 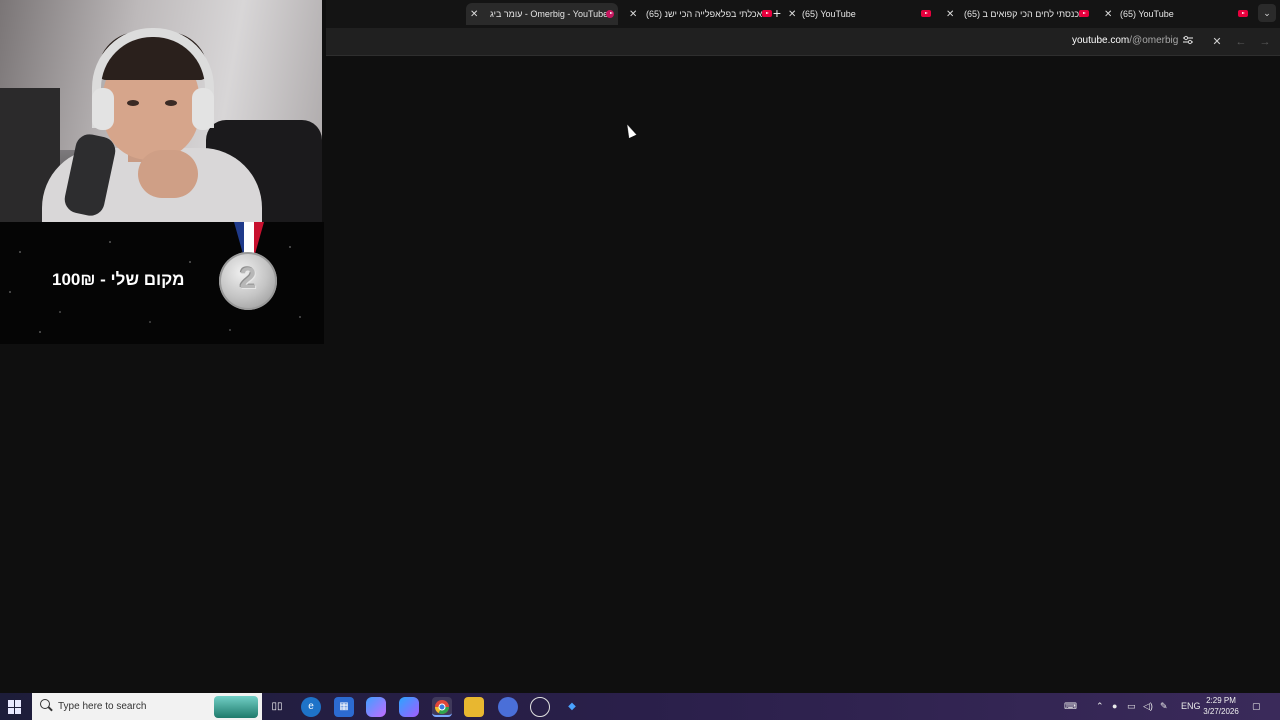 What do you see at coordinates (508, 707) in the screenshot?
I see `chrome-profile-icon` at bounding box center [508, 707].